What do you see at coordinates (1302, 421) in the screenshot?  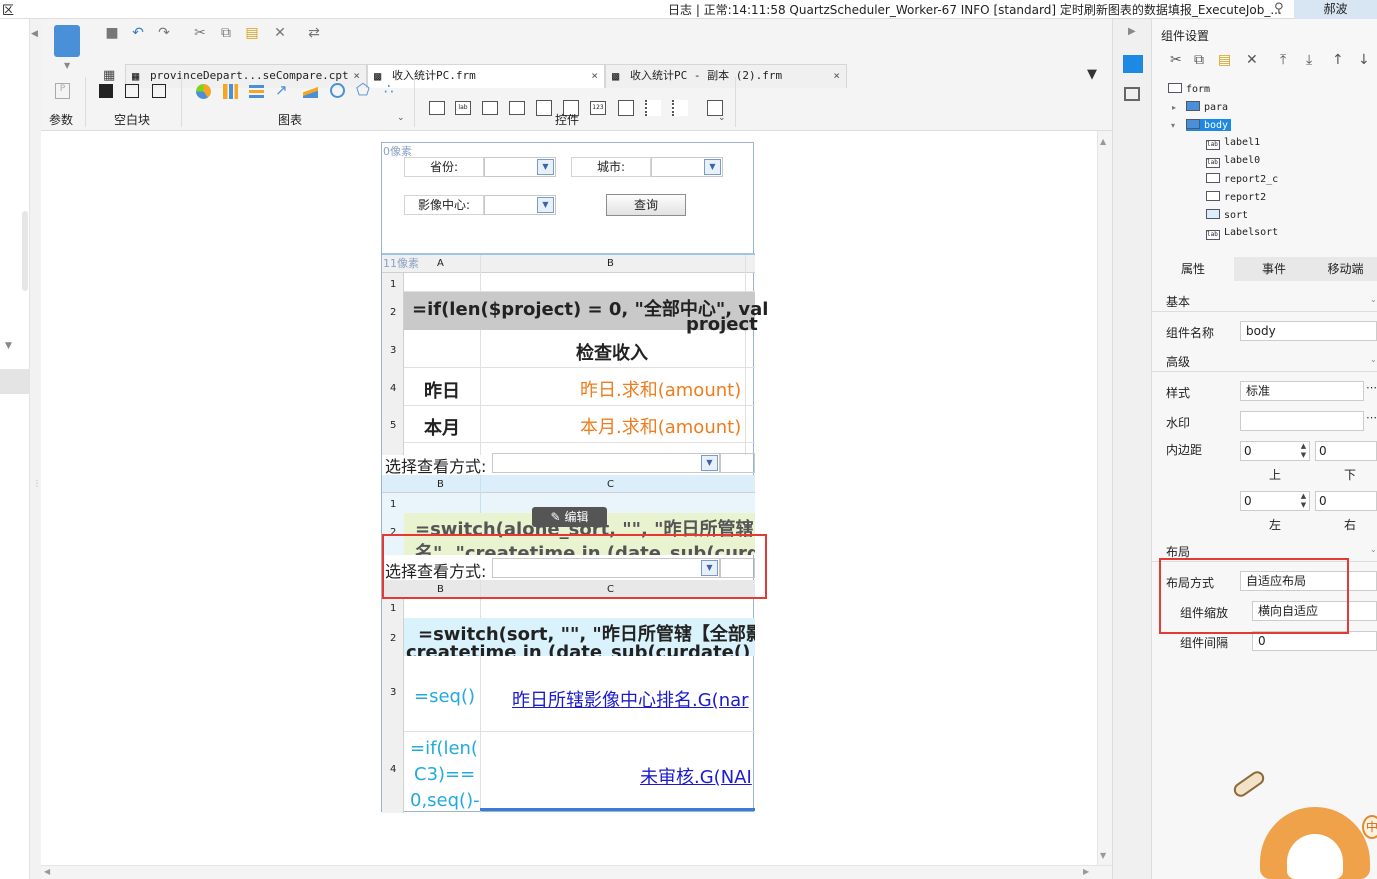 I see `watermark-input` at bounding box center [1302, 421].